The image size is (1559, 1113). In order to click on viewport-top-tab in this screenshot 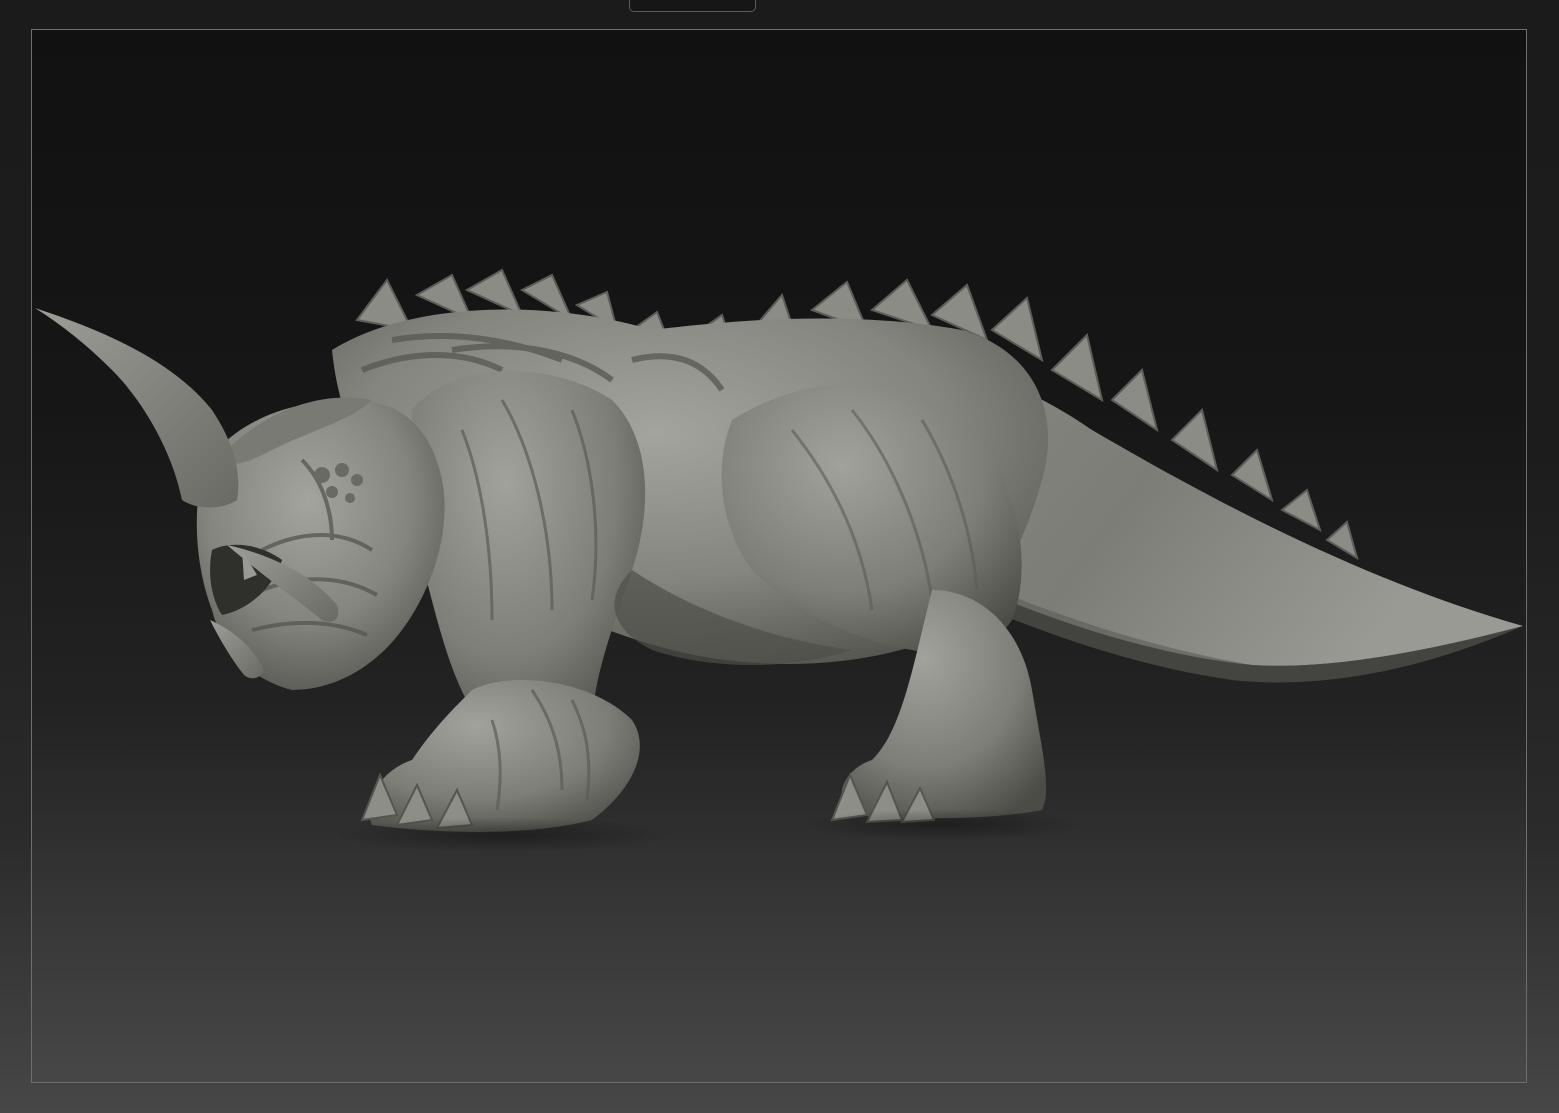, I will do `click(692, 6)`.